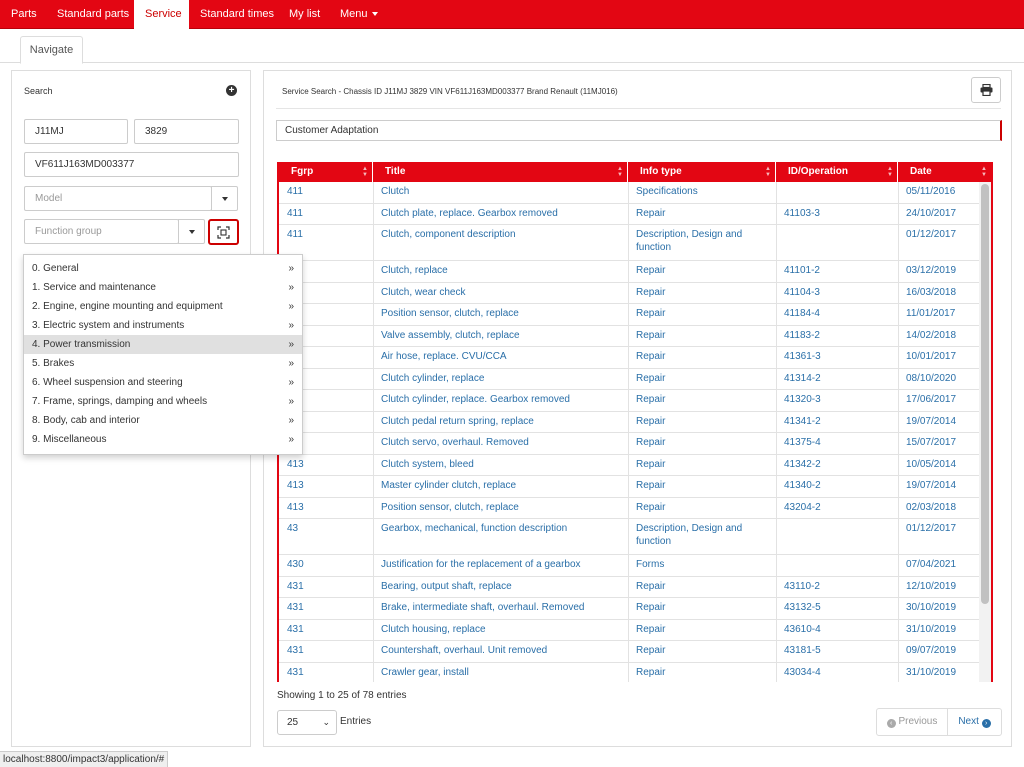 This screenshot has height=767, width=1024. What do you see at coordinates (639, 130) in the screenshot?
I see `customer-adaptation-box: Customer Adaptation` at bounding box center [639, 130].